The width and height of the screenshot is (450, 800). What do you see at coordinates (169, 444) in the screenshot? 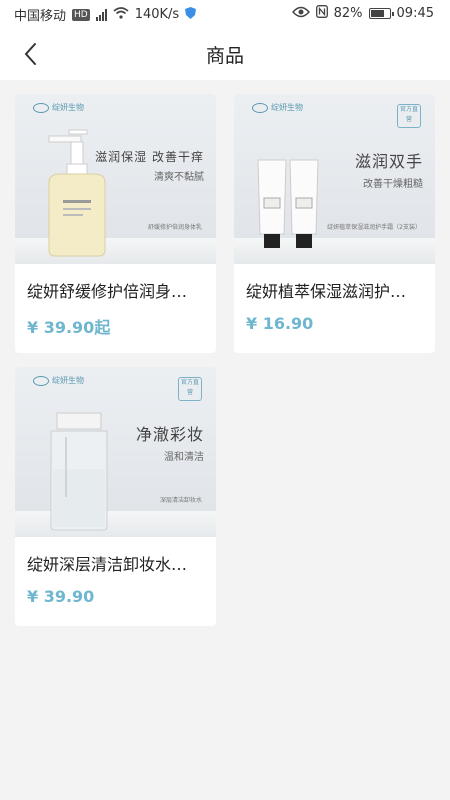
I see `product-slogan: 净澈彩妆 温和清洁` at bounding box center [169, 444].